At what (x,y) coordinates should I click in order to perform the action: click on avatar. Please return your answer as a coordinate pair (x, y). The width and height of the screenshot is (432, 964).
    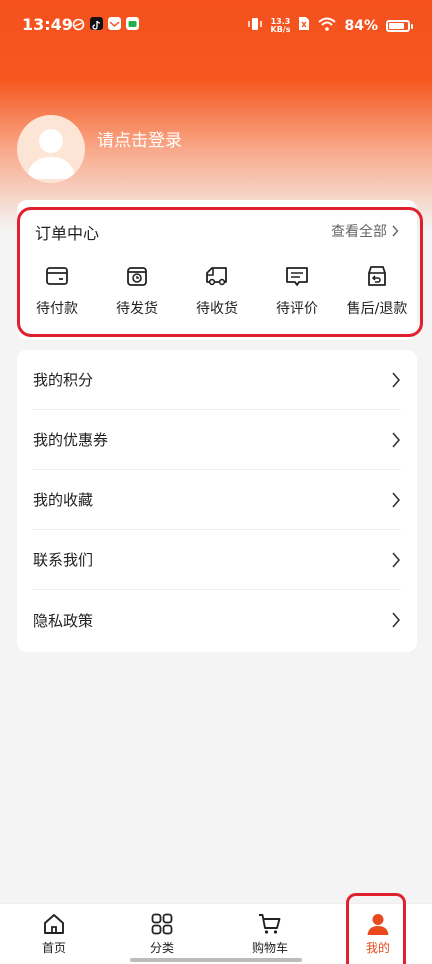
    Looking at the image, I should click on (51, 149).